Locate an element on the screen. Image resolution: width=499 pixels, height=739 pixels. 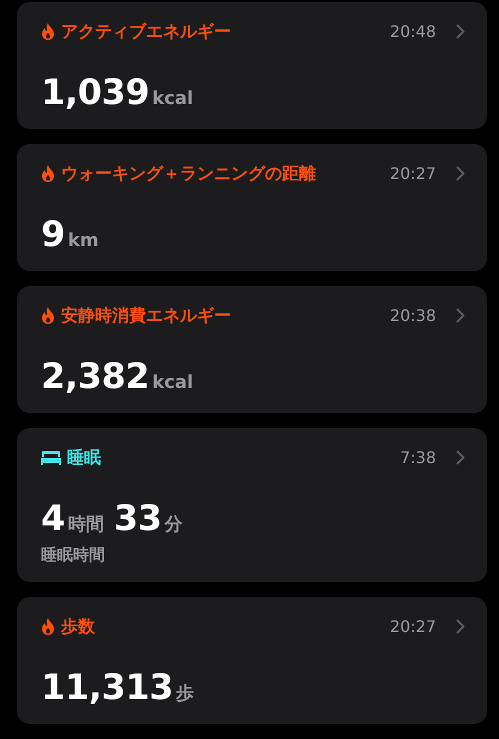
metric-unit: km is located at coordinates (83, 240).